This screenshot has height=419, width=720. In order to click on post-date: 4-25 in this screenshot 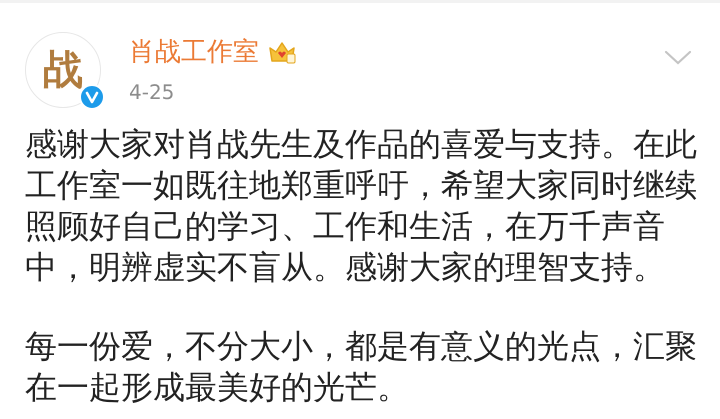, I will do `click(152, 92)`.